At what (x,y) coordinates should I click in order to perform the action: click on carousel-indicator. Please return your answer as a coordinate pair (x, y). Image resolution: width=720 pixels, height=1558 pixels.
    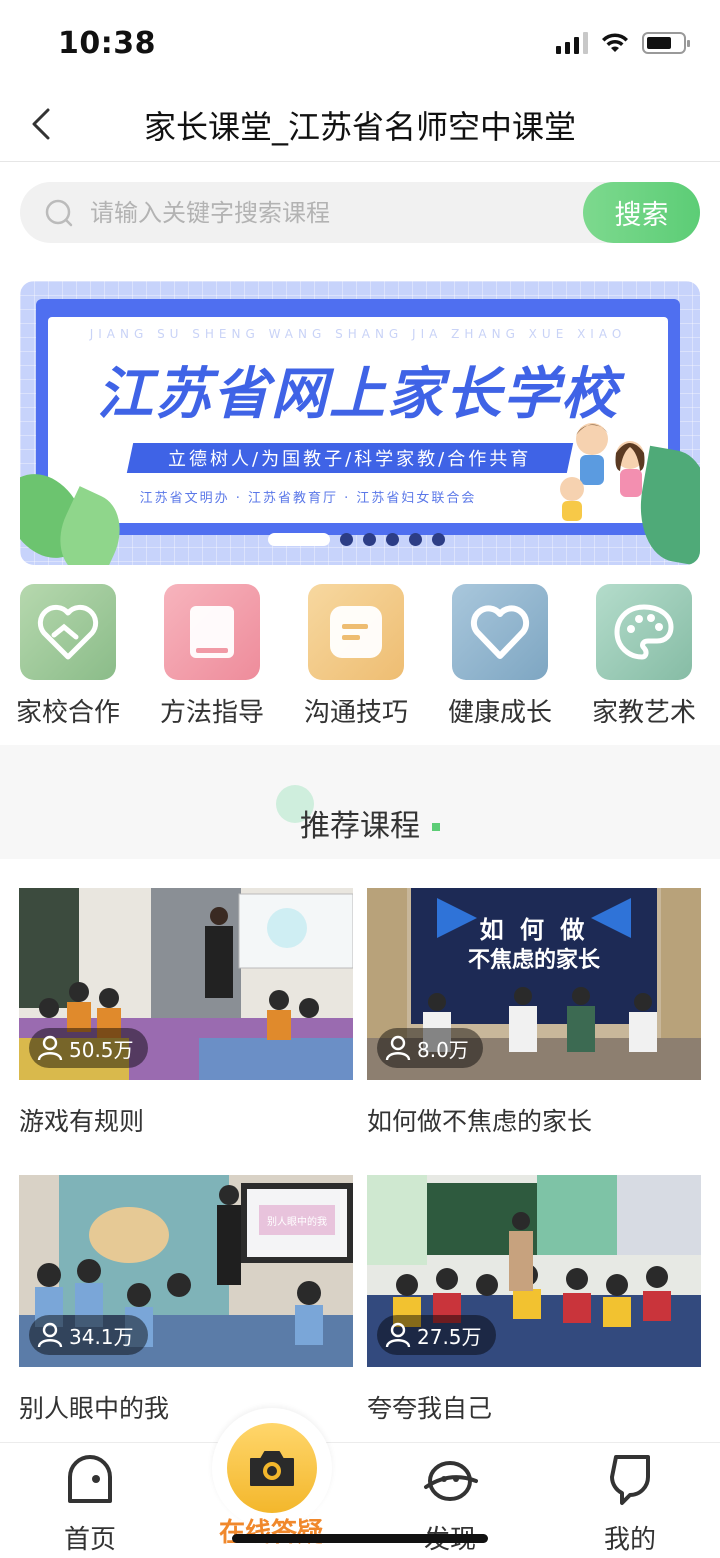
    Looking at the image, I should click on (356, 539).